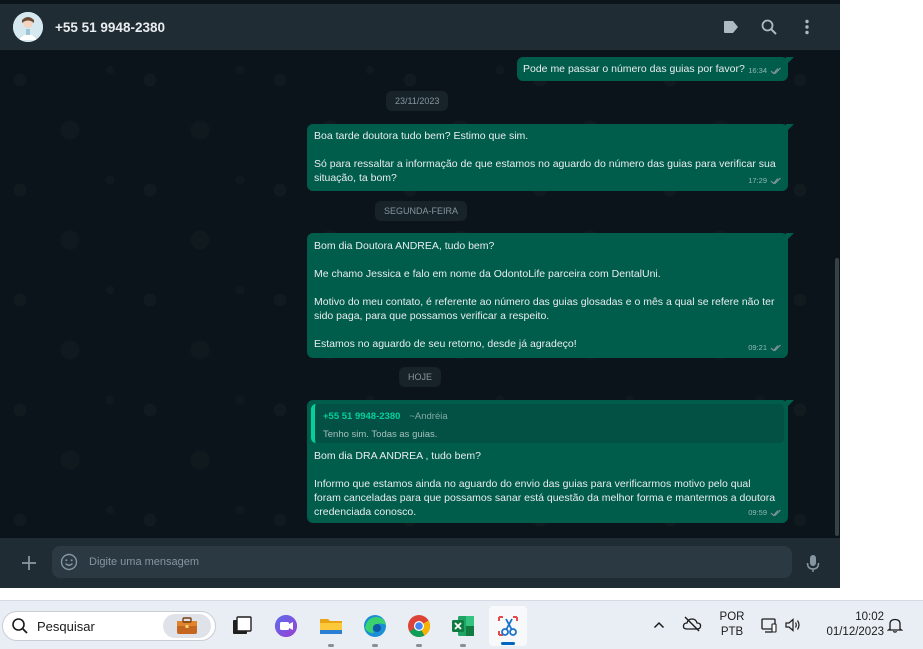 The image size is (923, 649). What do you see at coordinates (110, 27) in the screenshot?
I see `contact-name: +55 51 9948-2380` at bounding box center [110, 27].